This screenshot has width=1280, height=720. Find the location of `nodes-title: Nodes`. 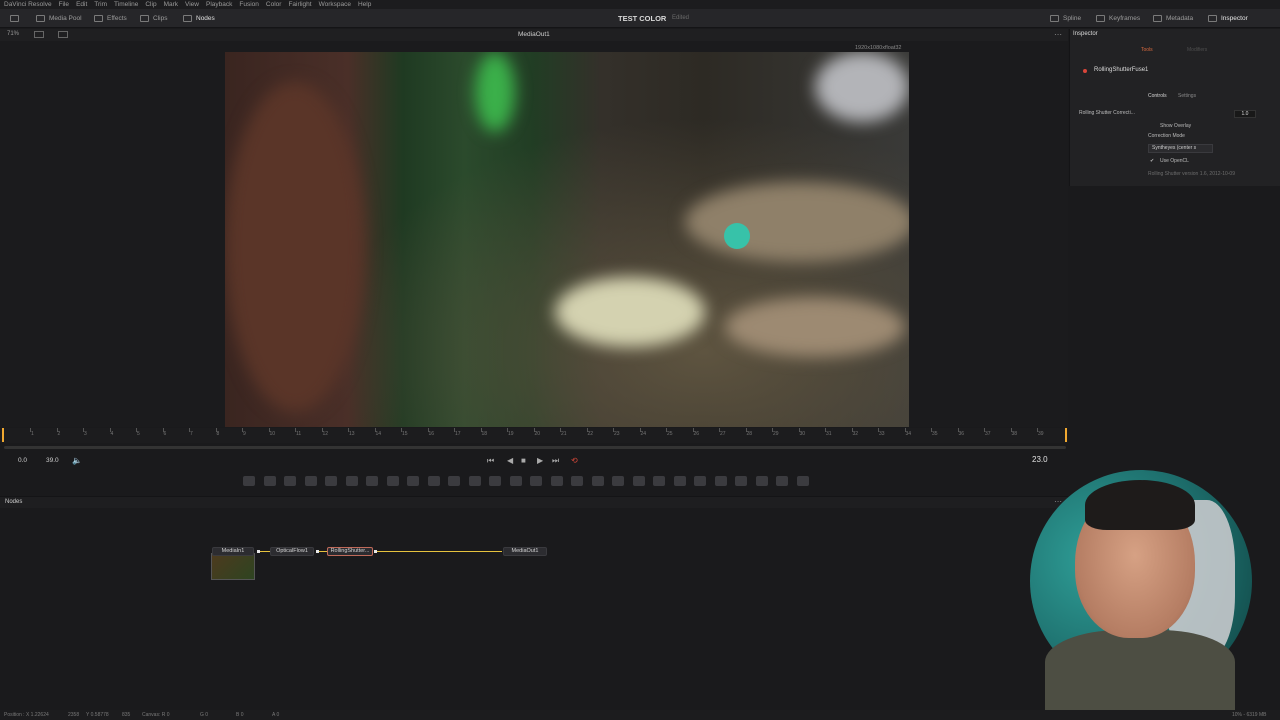

nodes-title: Nodes is located at coordinates (14, 502).